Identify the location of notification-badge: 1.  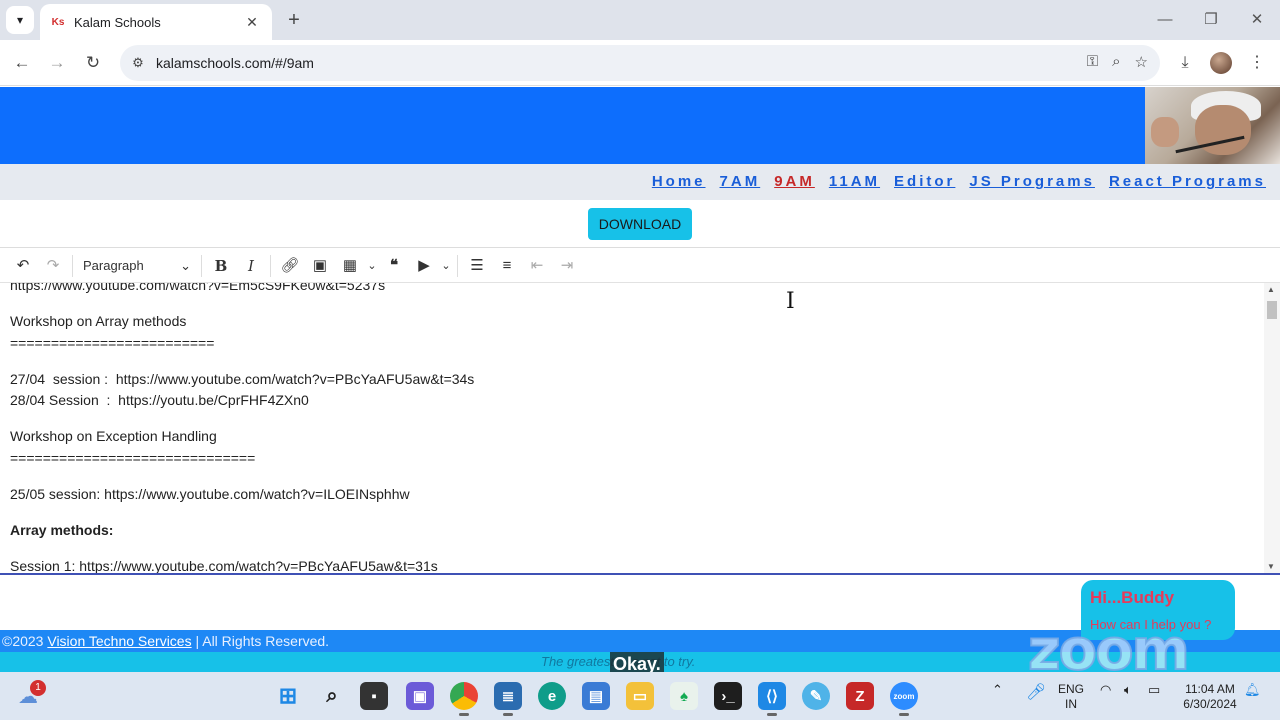
(38, 688).